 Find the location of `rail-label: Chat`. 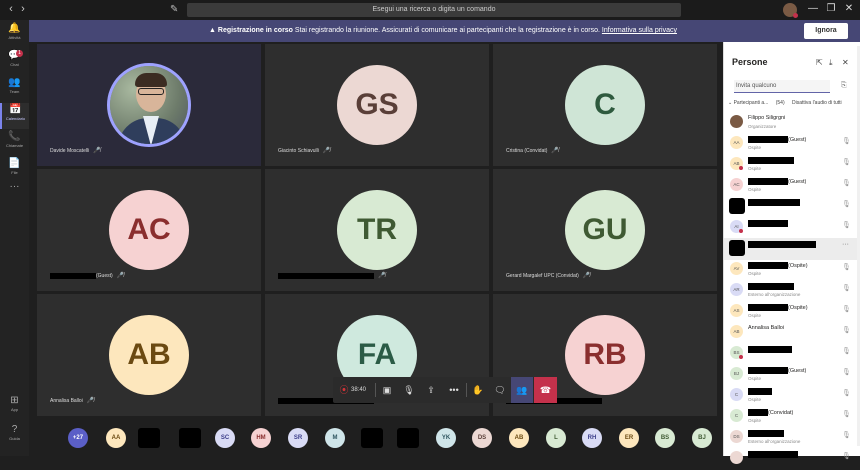

rail-label: Chat is located at coordinates (14, 64).